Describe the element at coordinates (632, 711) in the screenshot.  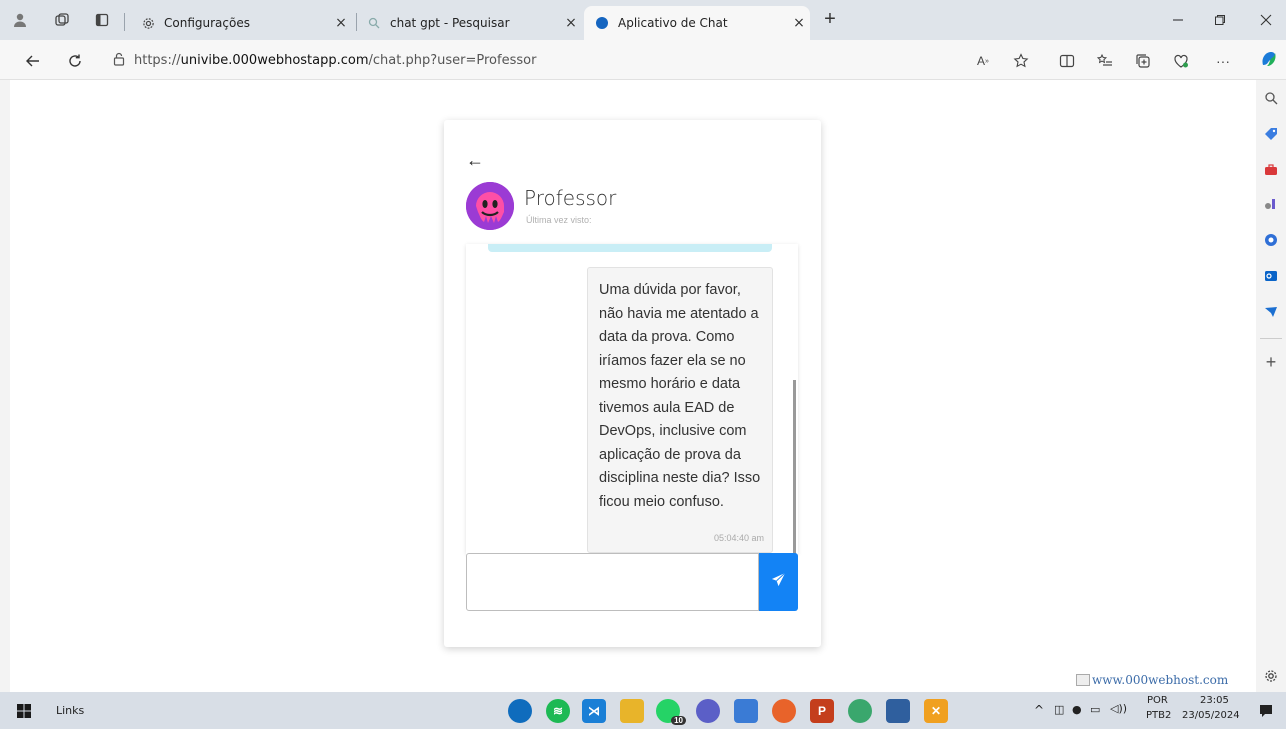
I see `file-explorer-icon` at that location.